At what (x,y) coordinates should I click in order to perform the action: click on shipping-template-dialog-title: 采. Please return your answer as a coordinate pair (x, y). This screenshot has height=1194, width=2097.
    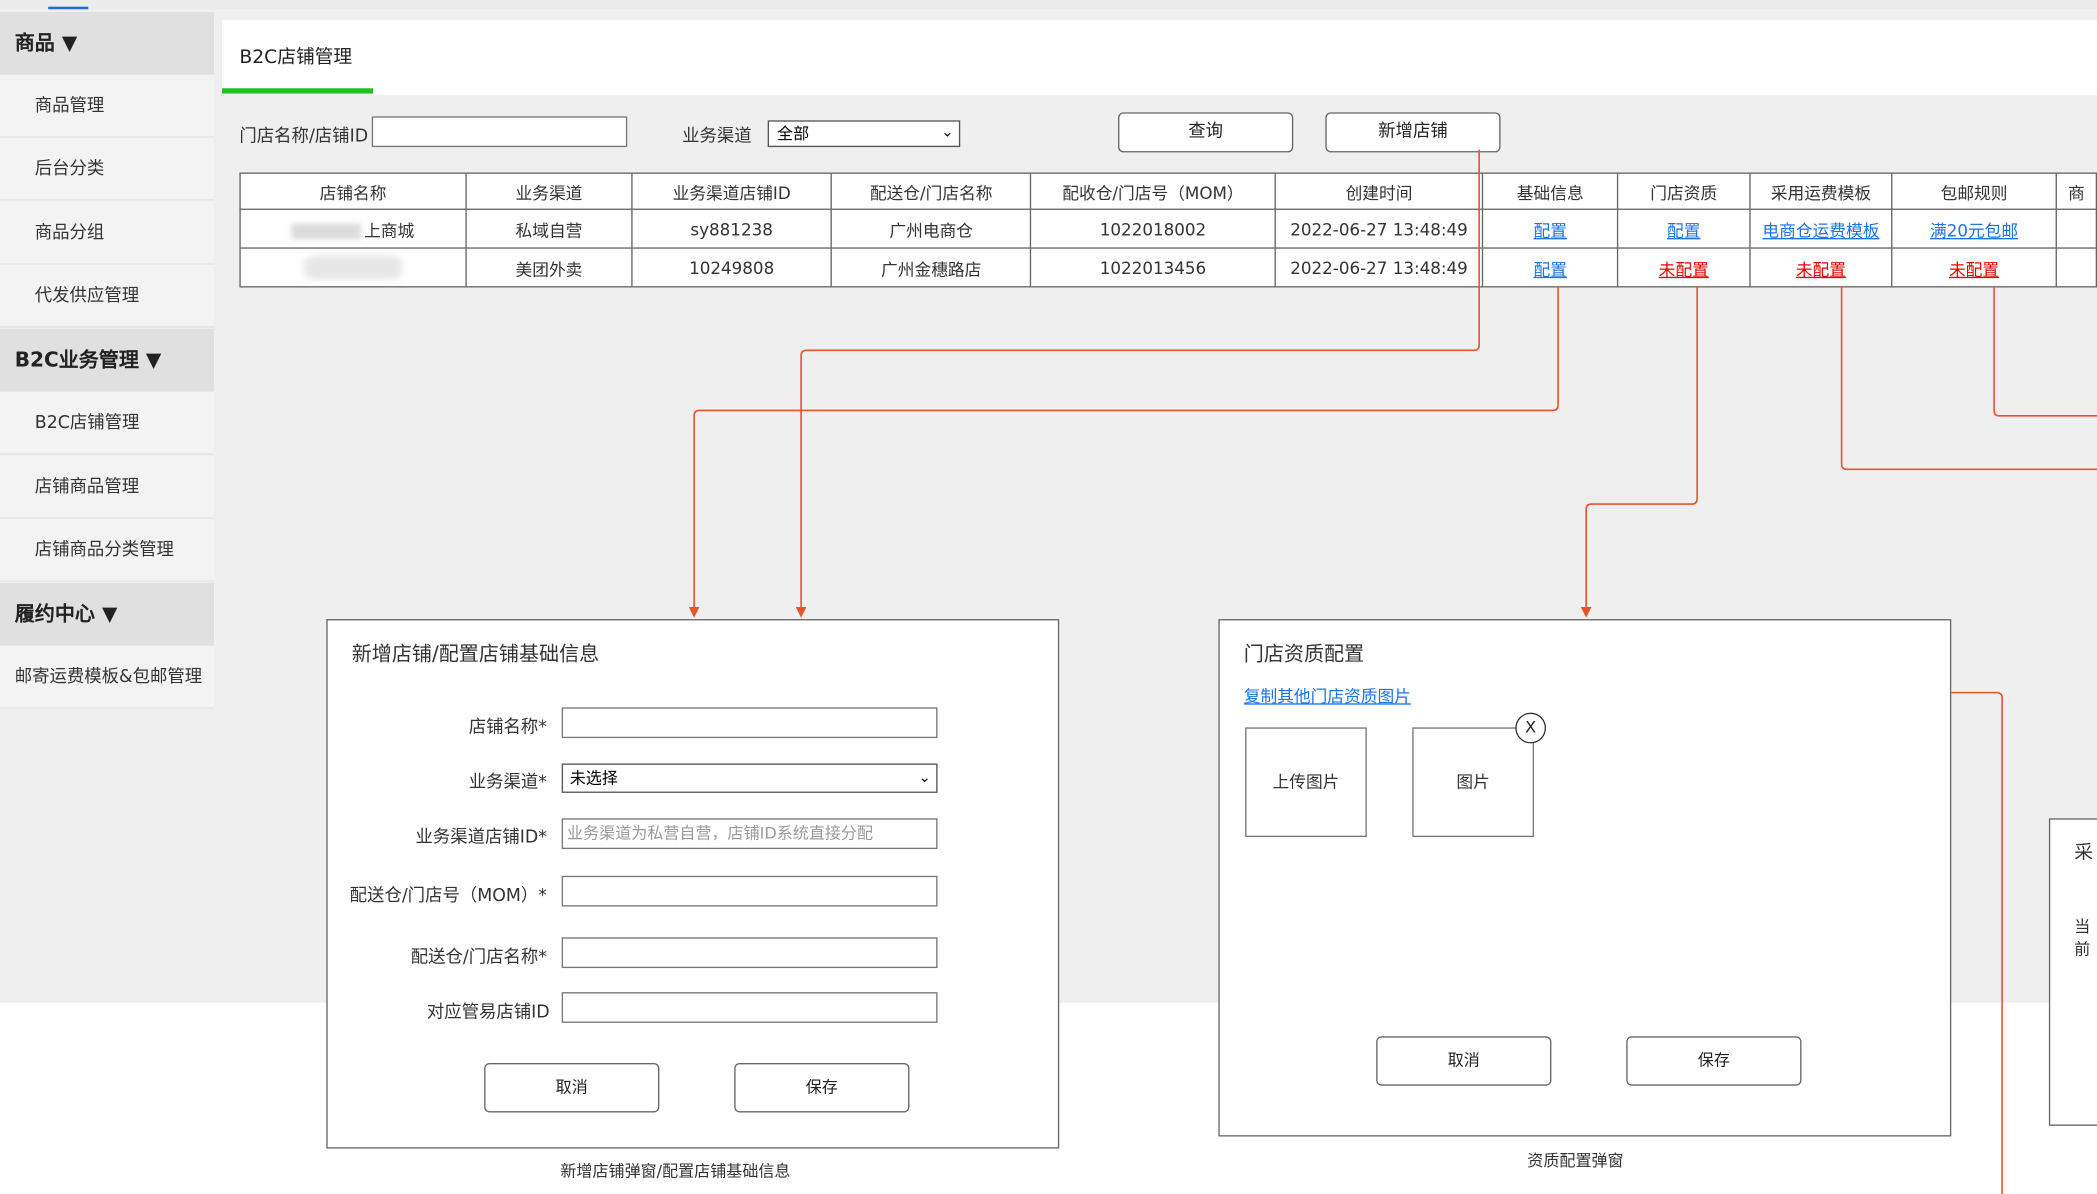
    Looking at the image, I should click on (2084, 853).